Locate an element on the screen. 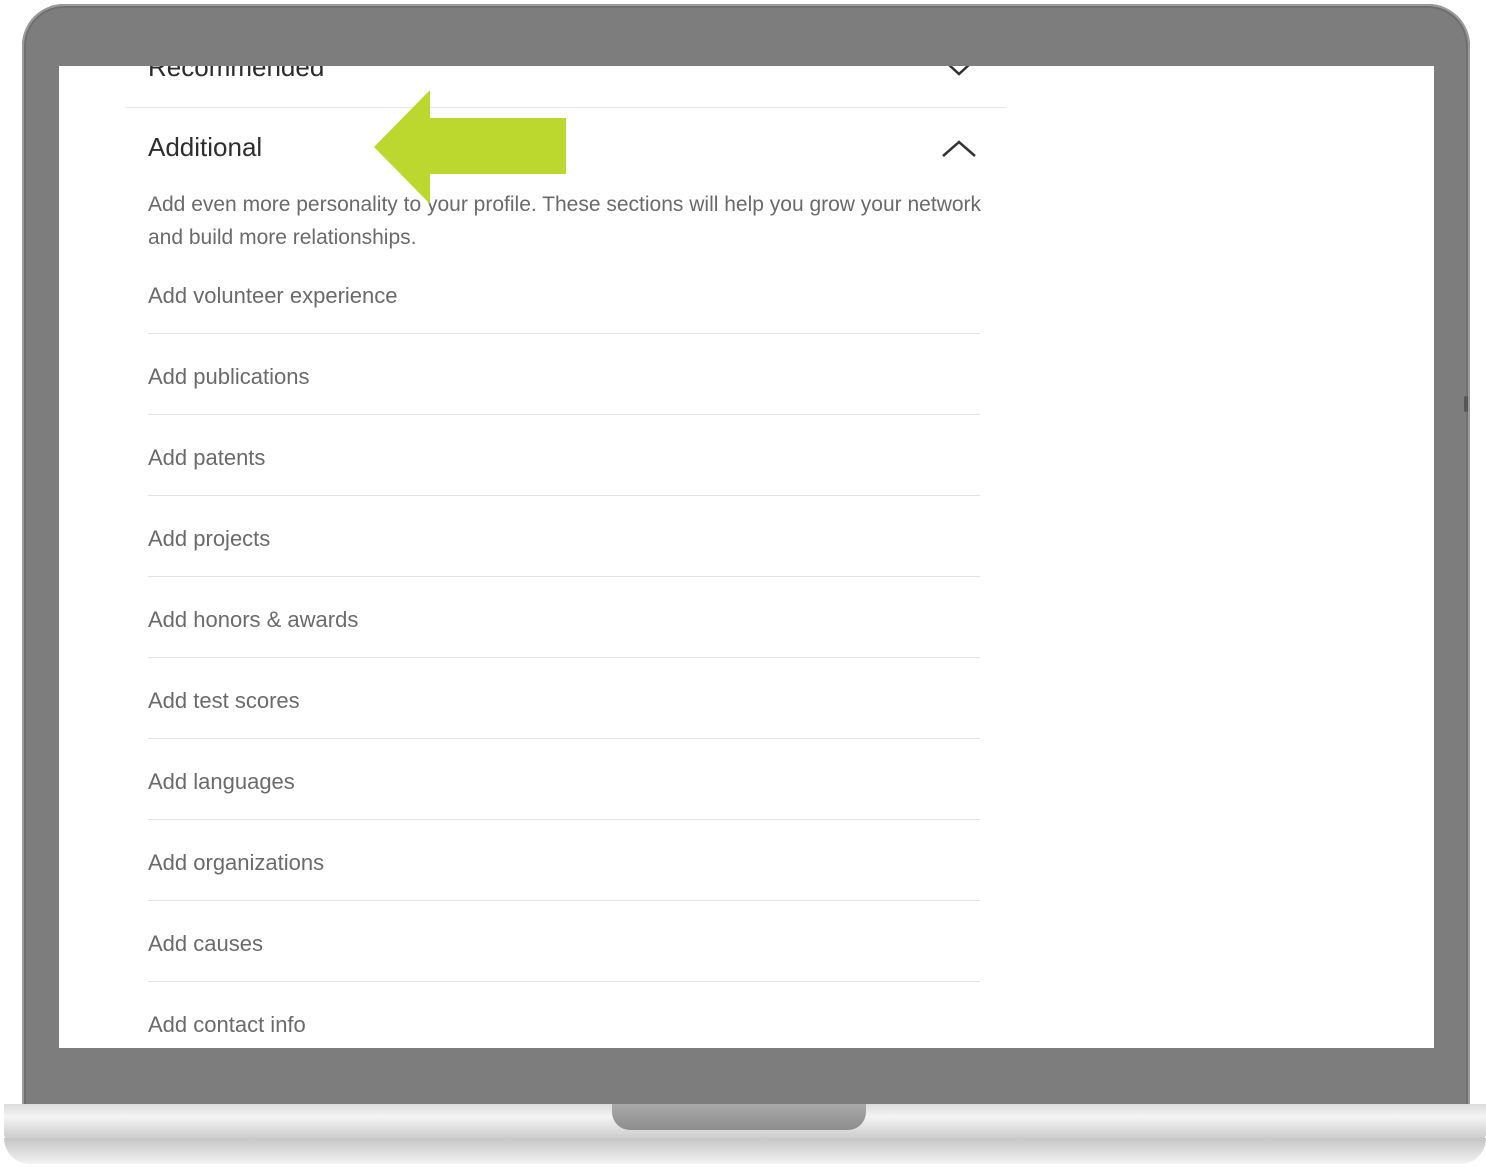 The width and height of the screenshot is (1486, 1167). list-item-label: Add publications is located at coordinates (229, 376).